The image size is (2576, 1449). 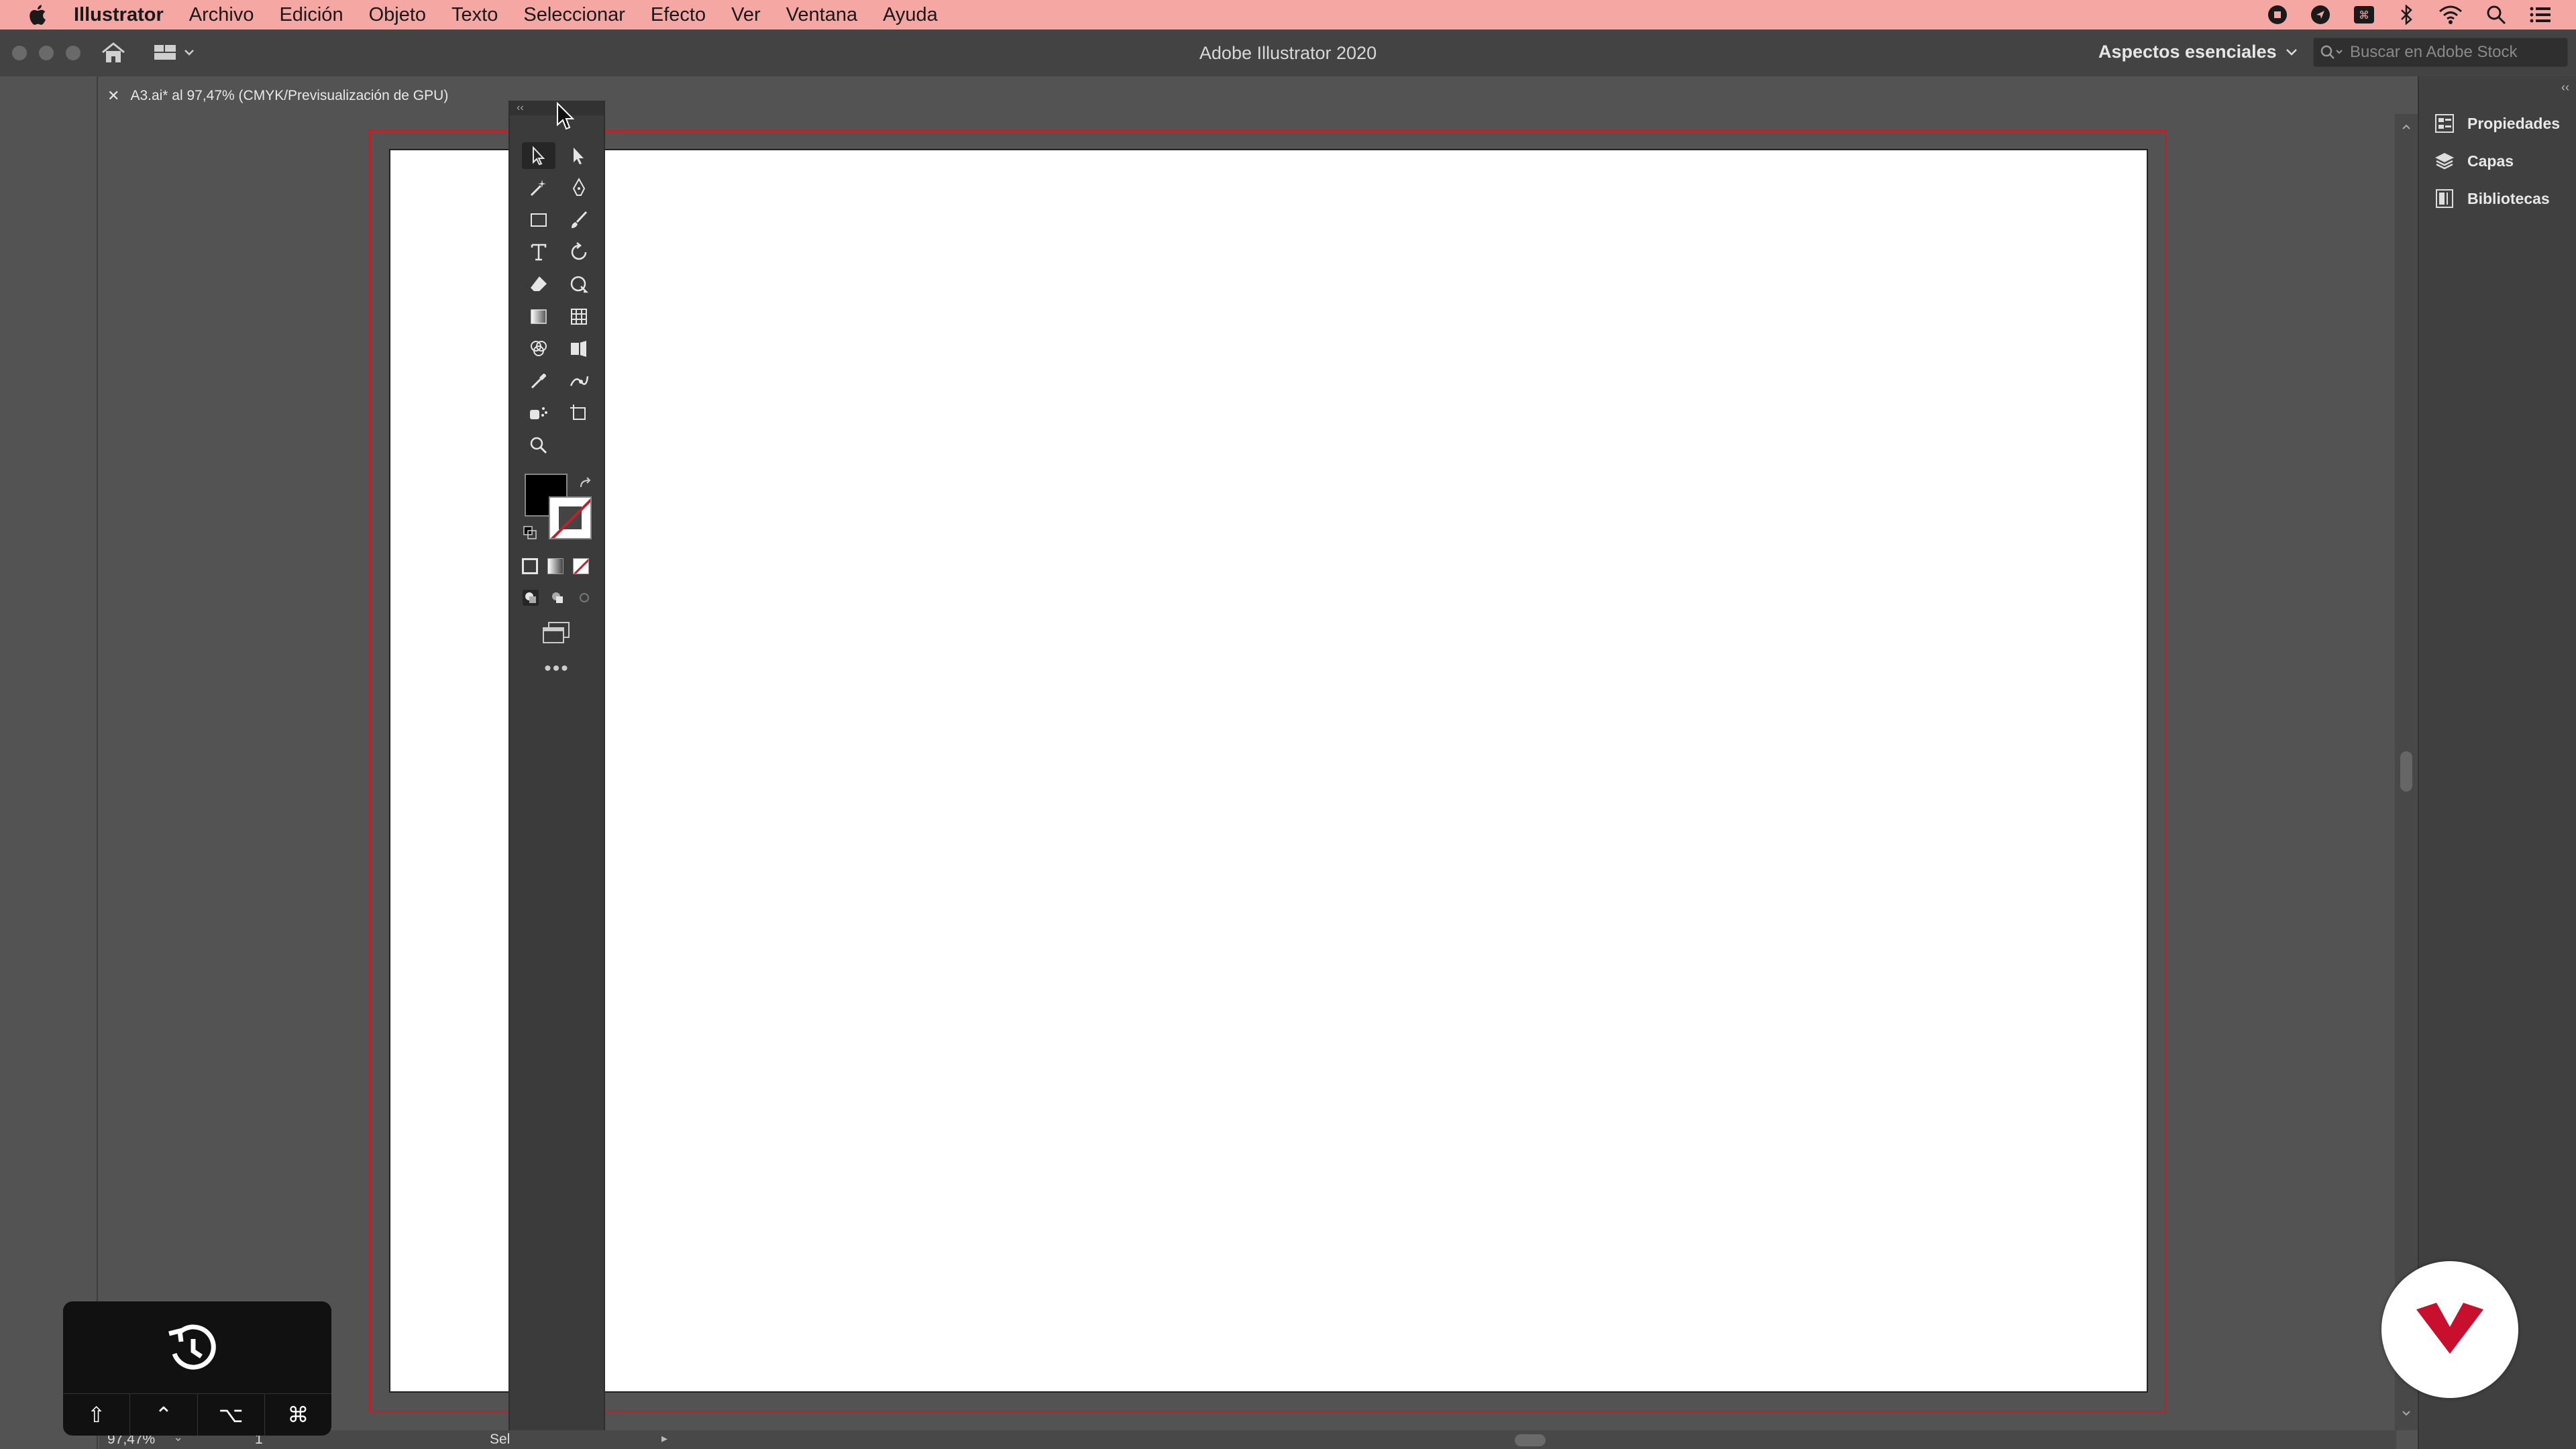 What do you see at coordinates (113, 96) in the screenshot?
I see `close-tab-icon: ✕` at bounding box center [113, 96].